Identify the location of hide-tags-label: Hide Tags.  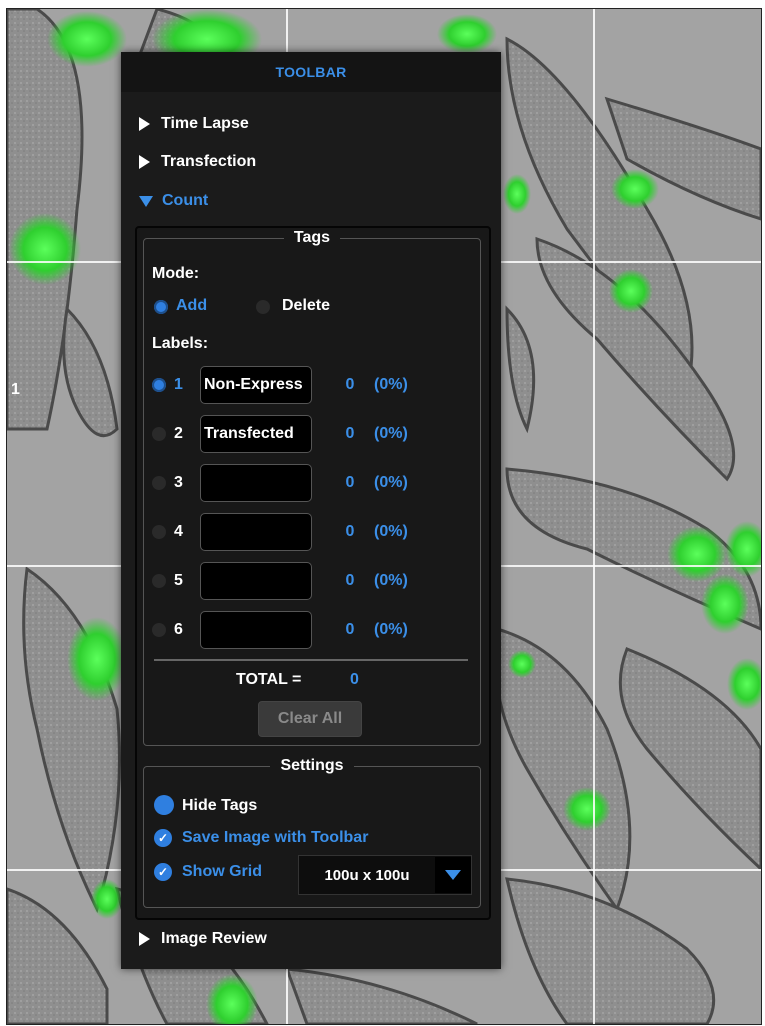
(220, 805).